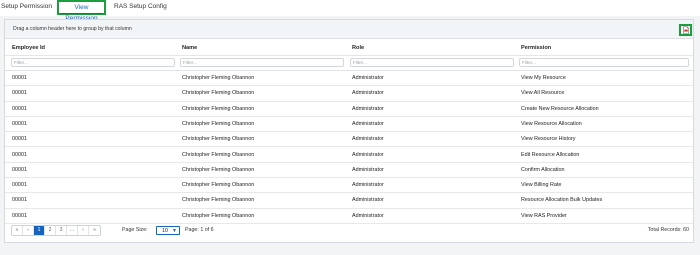 This screenshot has height=255, width=700. What do you see at coordinates (262, 62) in the screenshot?
I see `filter-name` at bounding box center [262, 62].